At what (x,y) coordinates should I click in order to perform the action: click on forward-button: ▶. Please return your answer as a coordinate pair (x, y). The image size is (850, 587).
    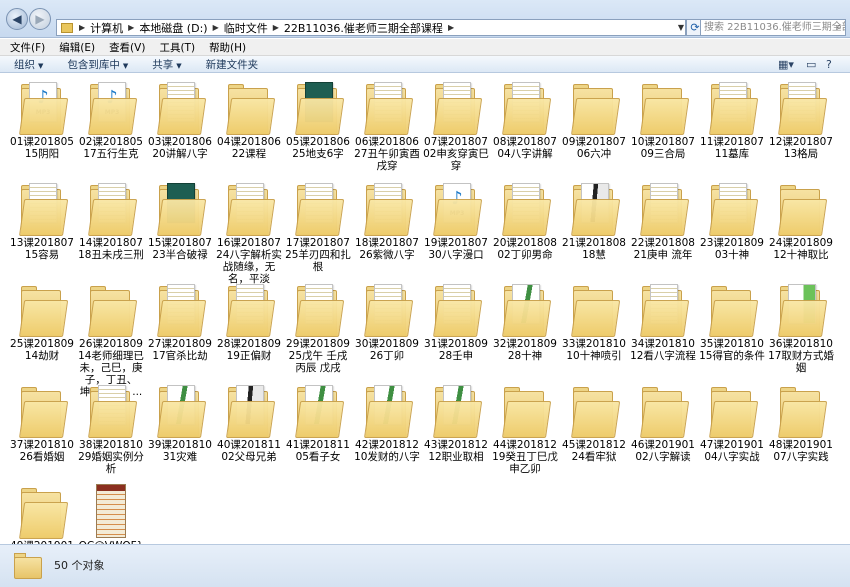
    Looking at the image, I should click on (40, 19).